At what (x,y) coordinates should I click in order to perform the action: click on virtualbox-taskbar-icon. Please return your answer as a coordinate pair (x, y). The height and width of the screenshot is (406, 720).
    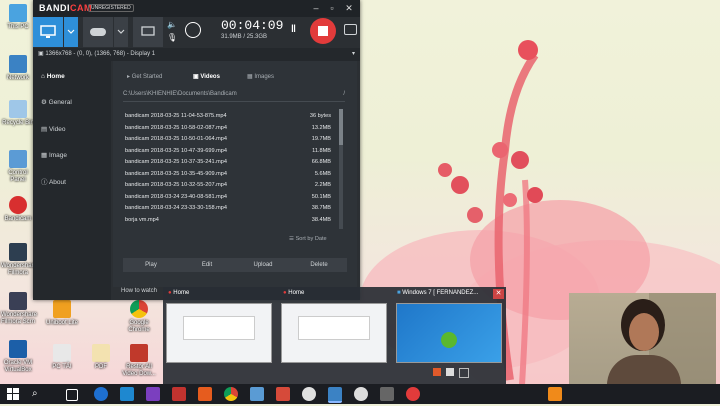
    Looking at the image, I should click on (335, 395).